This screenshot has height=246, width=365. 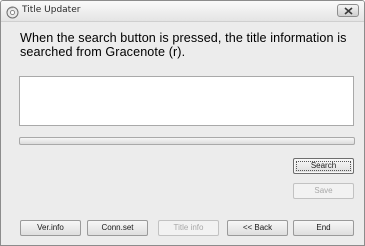 What do you see at coordinates (188, 228) in the screenshot?
I see `title-info-button: Title info` at bounding box center [188, 228].